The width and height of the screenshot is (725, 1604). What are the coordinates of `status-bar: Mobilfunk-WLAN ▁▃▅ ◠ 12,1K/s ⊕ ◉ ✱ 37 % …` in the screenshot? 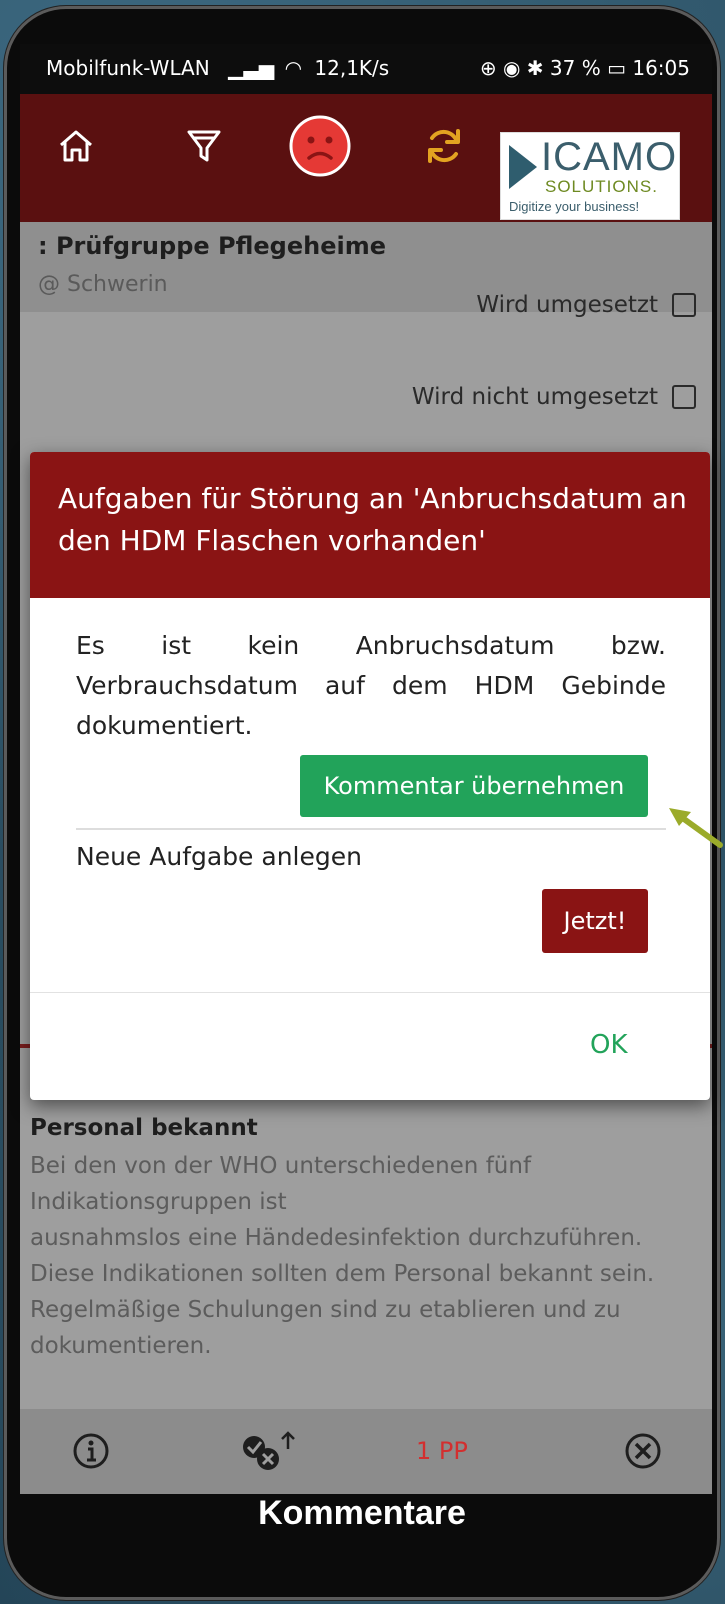 It's located at (366, 69).